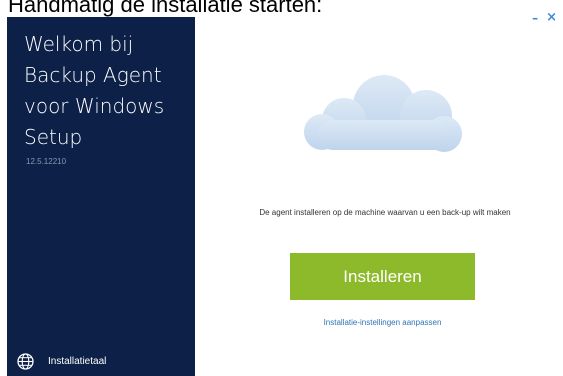  I want to click on customize-settings-link: Installatie-instellingen aanpassen, so click(382, 322).